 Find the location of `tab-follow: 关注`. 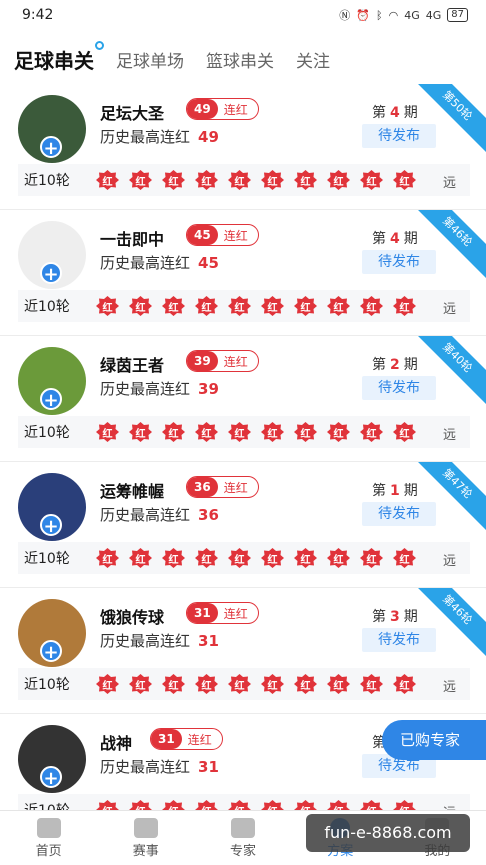

tab-follow: 关注 is located at coordinates (313, 59).